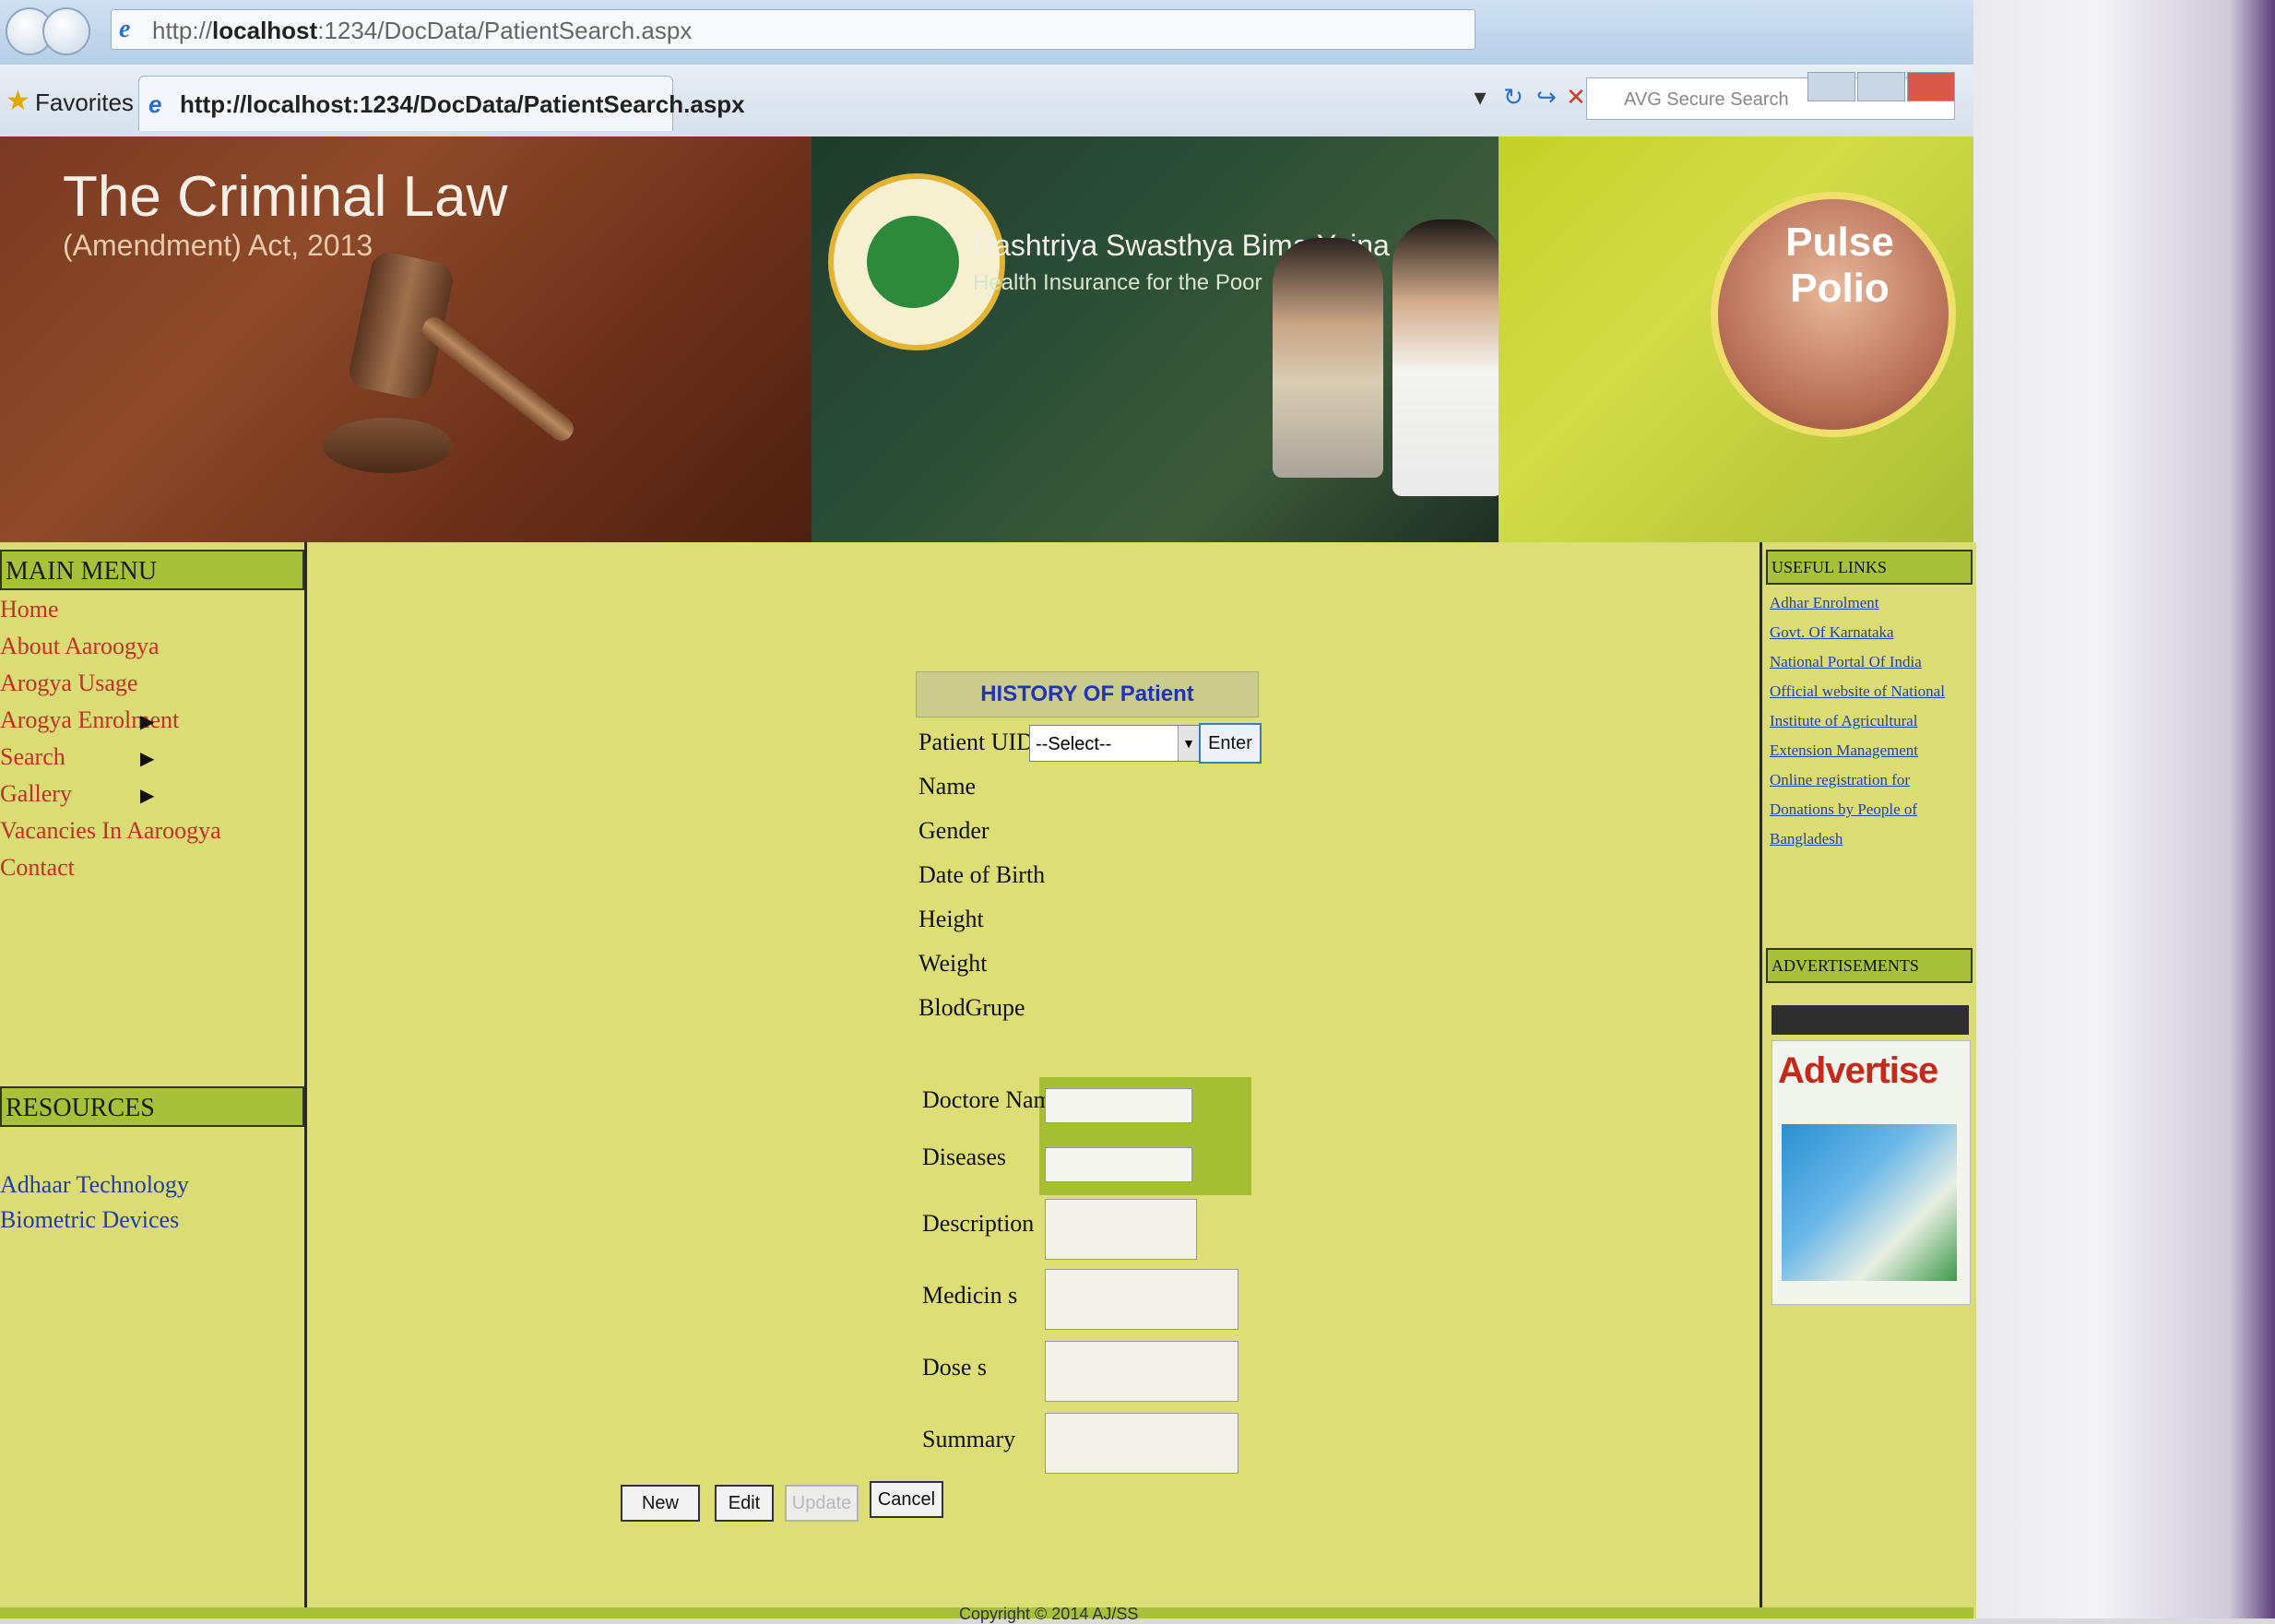  Describe the element at coordinates (992, 1100) in the screenshot. I see `doctor-label: Doctore Name` at that location.